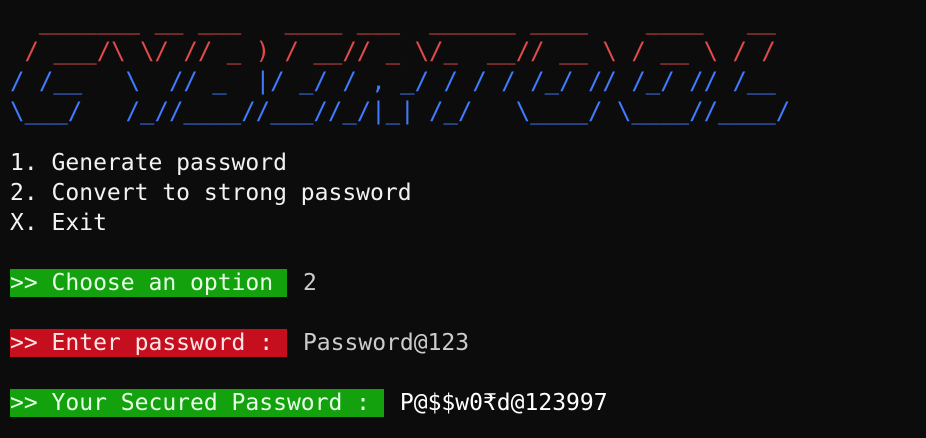 This screenshot has height=438, width=926. I want to click on enter-password-input: Password@123, so click(386, 343).